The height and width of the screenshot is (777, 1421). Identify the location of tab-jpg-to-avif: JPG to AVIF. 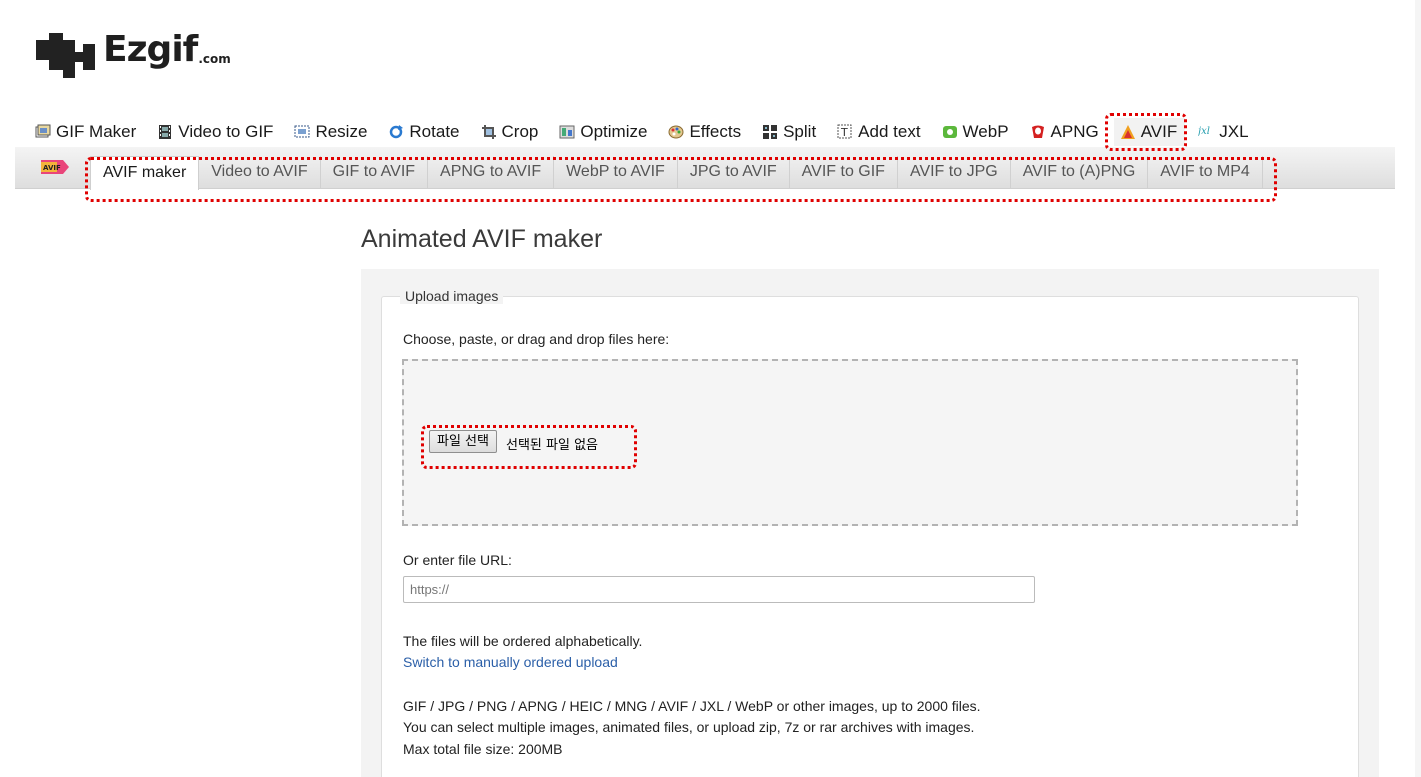
(734, 172).